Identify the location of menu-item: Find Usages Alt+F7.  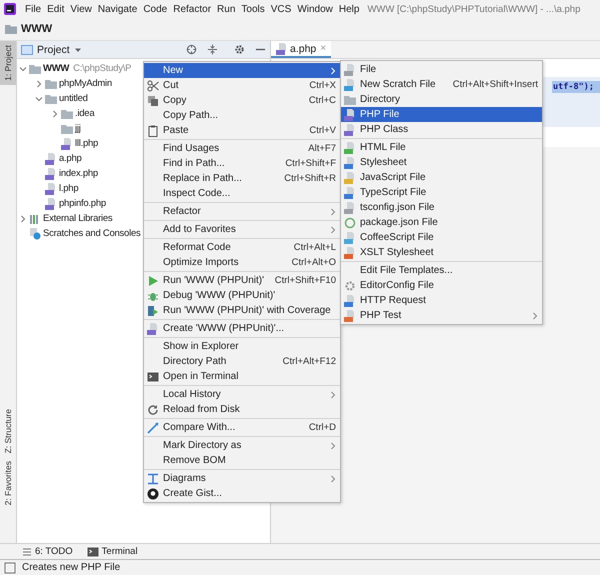
(242, 148).